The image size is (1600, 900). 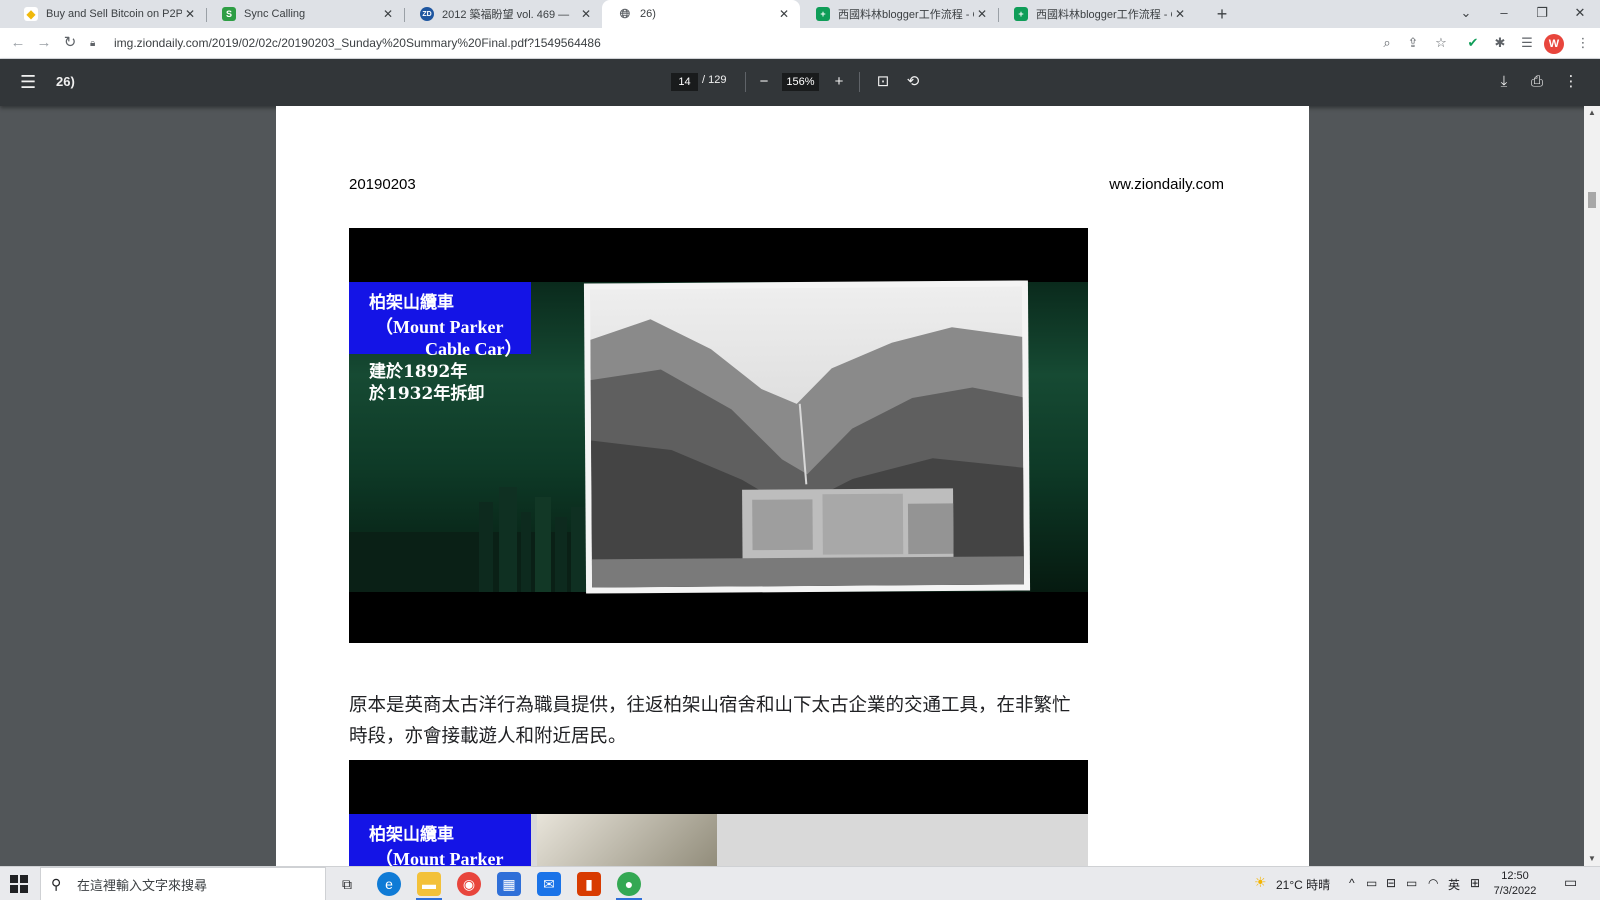 I want to click on file-explorer-icon: ▬, so click(x=429, y=884).